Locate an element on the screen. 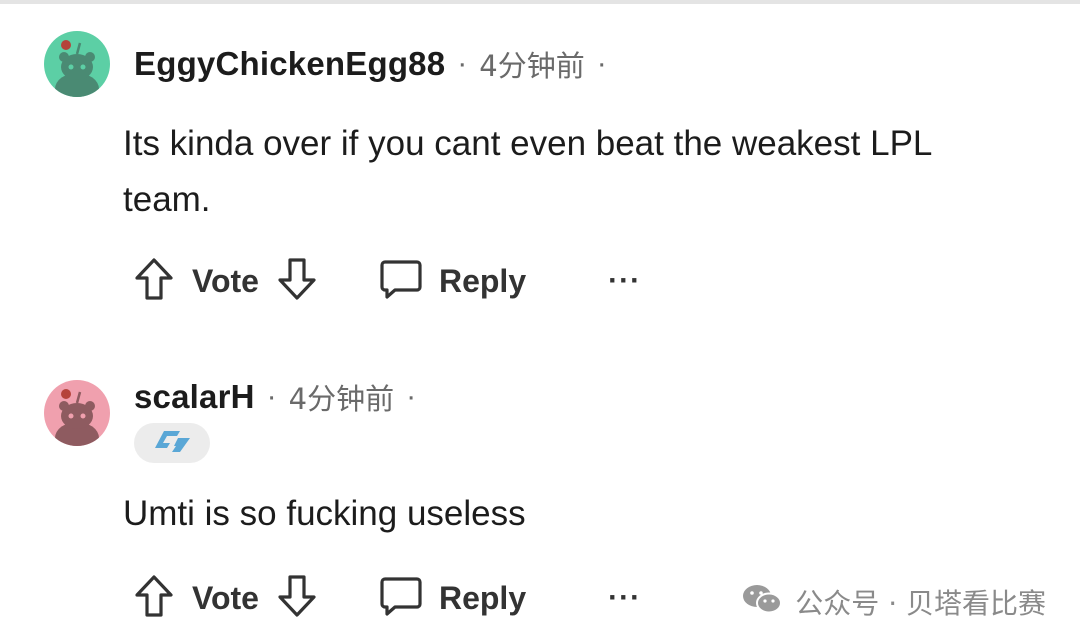 The width and height of the screenshot is (1080, 644). upvote-icon is located at coordinates (154, 598).